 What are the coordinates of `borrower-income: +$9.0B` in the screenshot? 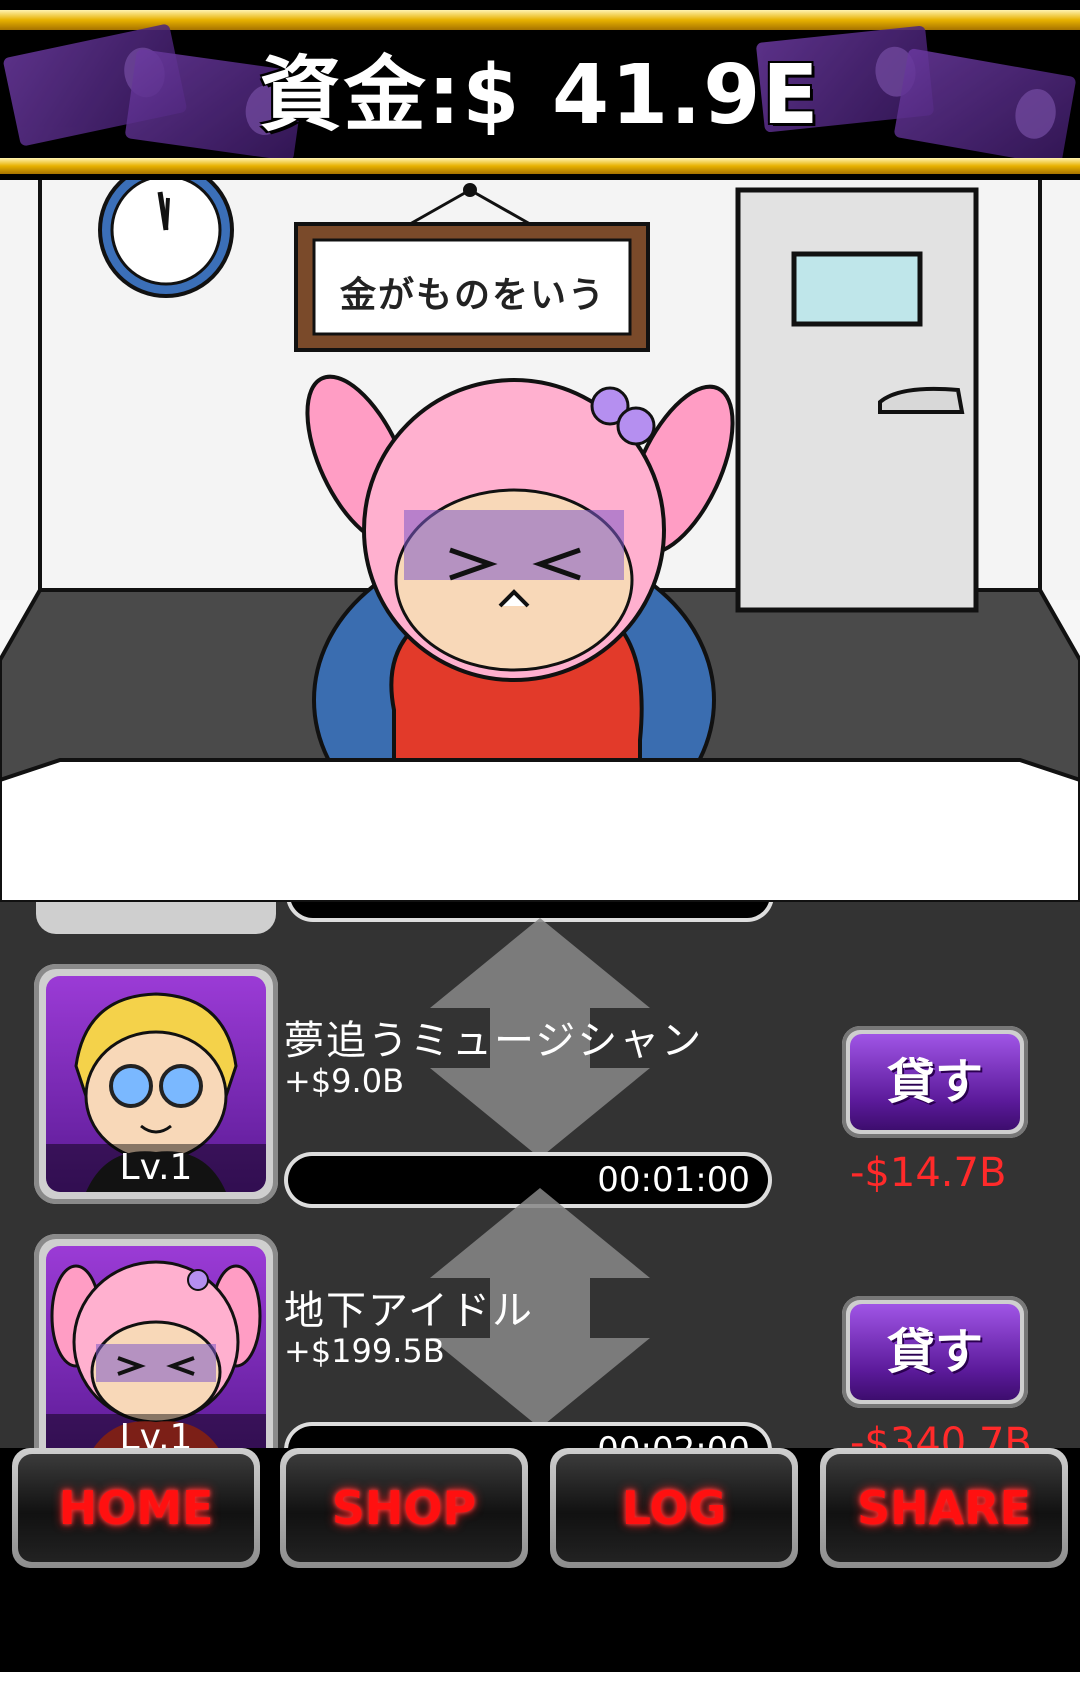 It's located at (344, 1081).